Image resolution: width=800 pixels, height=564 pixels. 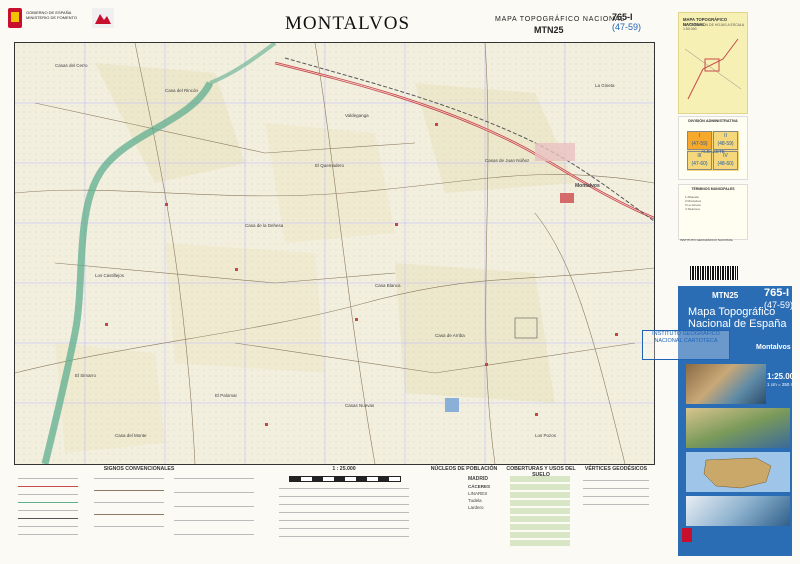 I want to click on government-logo: GOBIERNO DE ESPAÑA MINISTERIO DE FOMENTO, so click(x=63, y=19).